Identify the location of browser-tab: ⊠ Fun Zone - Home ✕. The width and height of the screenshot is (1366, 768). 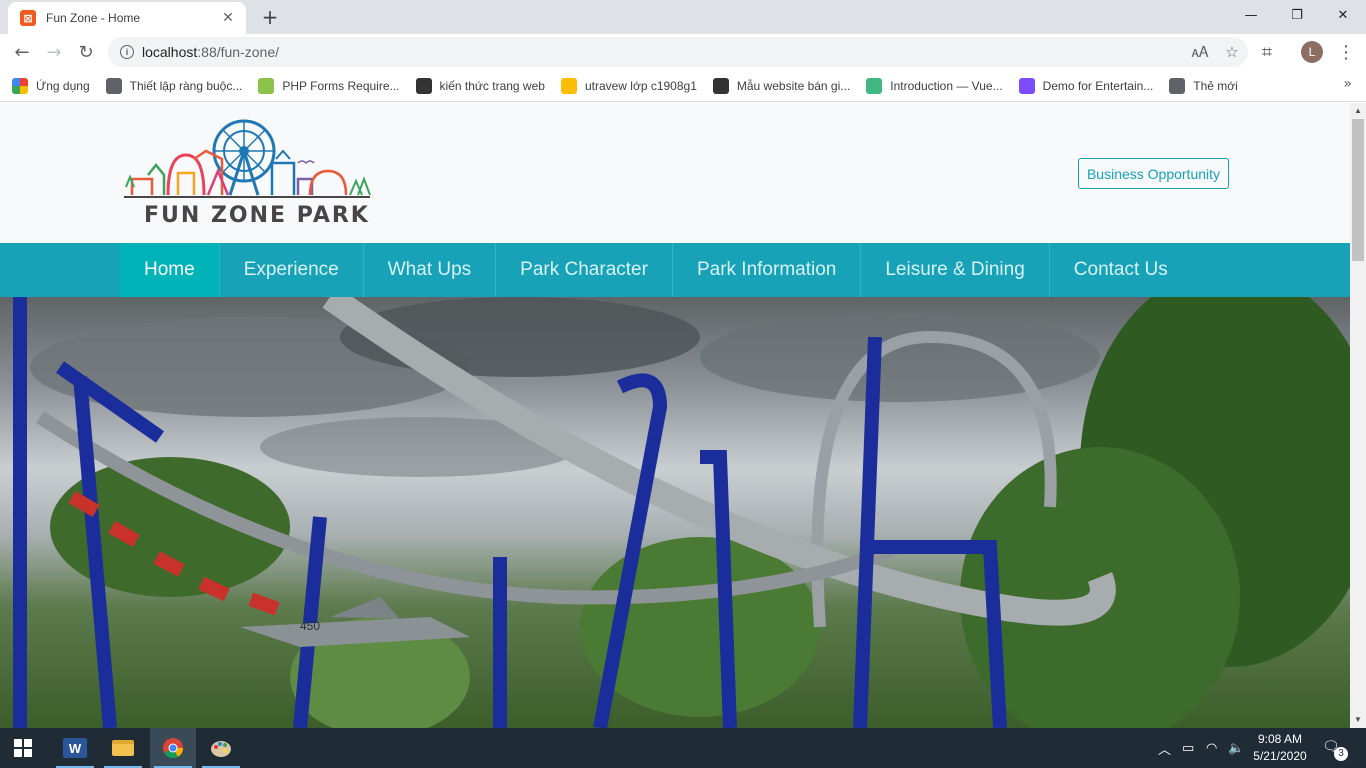
(127, 18).